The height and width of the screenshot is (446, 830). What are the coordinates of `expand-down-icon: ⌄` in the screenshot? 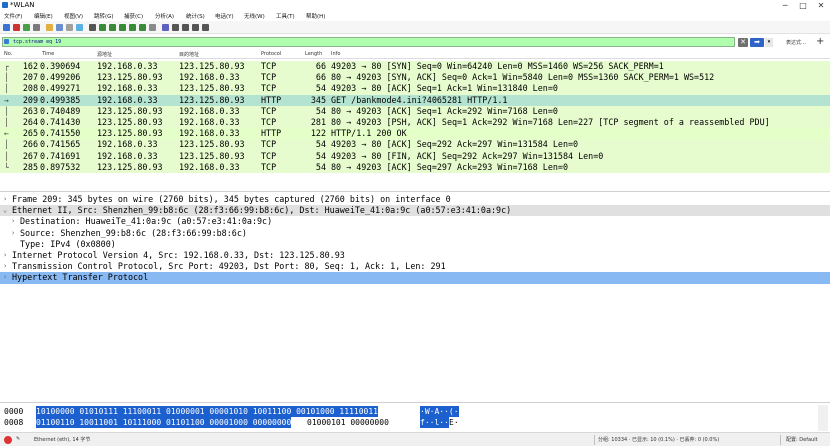 It's located at (5, 210).